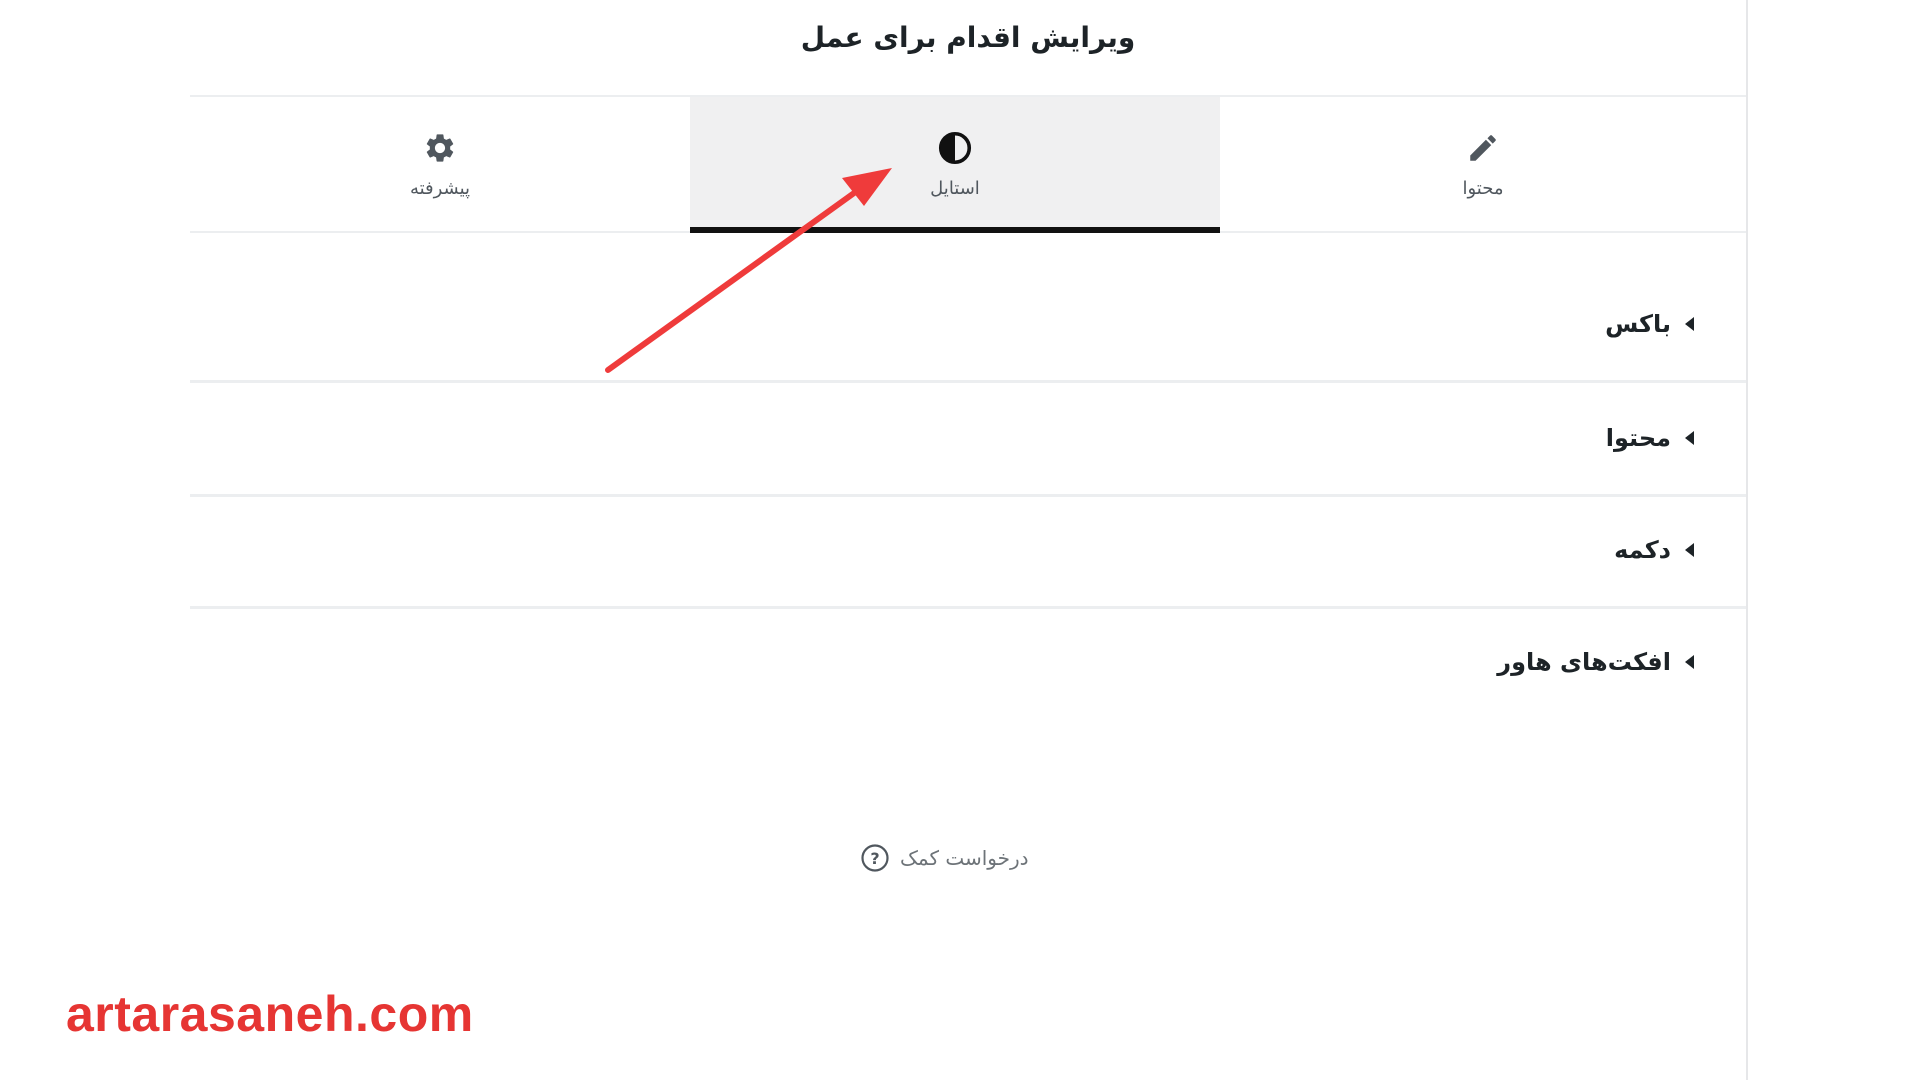 This screenshot has height=1080, width=1920. What do you see at coordinates (1483, 188) in the screenshot?
I see `tab-content-label: محتوا` at bounding box center [1483, 188].